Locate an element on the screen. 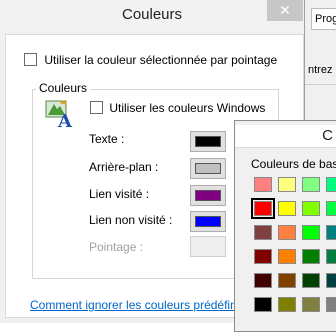  text-color-label: Texte : is located at coordinates (107, 139).